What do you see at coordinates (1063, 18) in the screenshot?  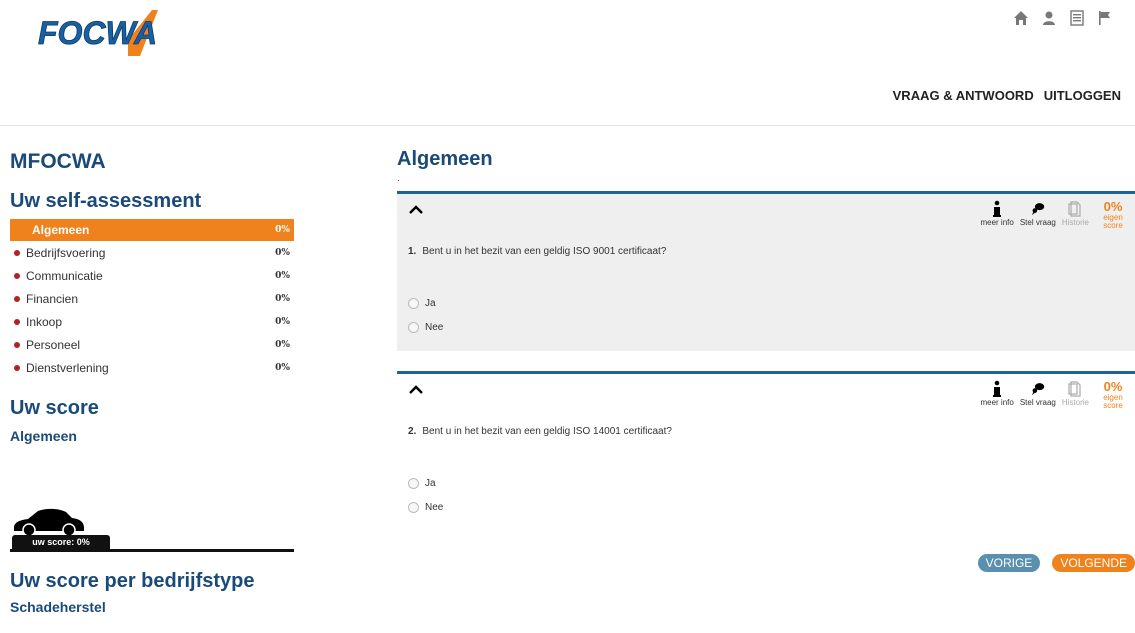 I see `top-icon-bar` at bounding box center [1063, 18].